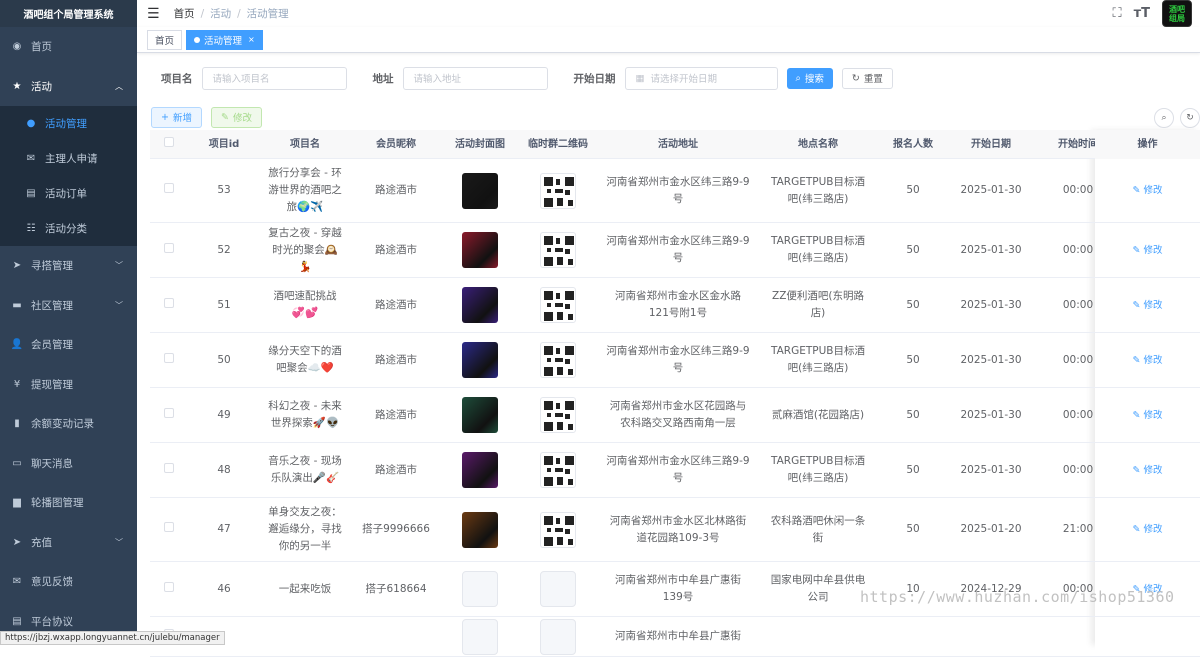 This screenshot has width=1200, height=657. What do you see at coordinates (62, 423) in the screenshot?
I see `sidebar-item-label: 余额变动记录` at bounding box center [62, 423].